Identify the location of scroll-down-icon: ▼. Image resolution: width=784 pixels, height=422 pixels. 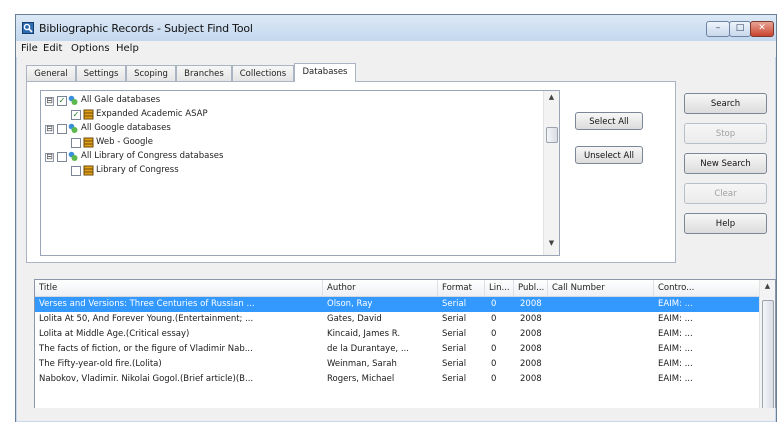
(551, 246).